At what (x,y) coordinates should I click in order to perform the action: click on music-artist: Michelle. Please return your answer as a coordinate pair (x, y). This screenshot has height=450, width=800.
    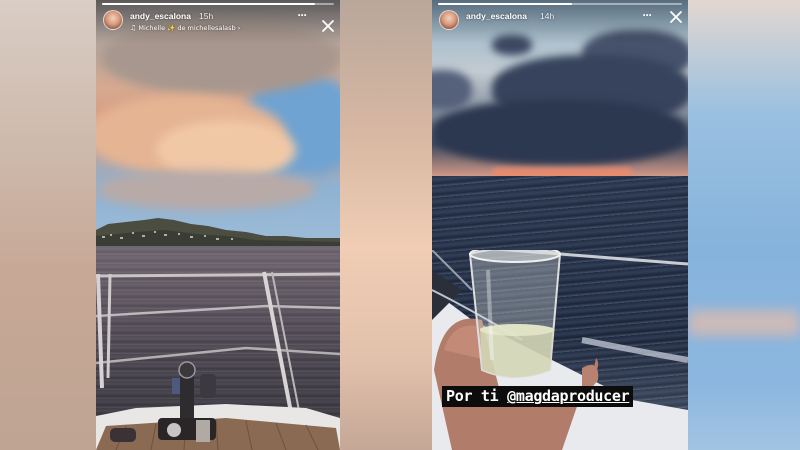
    Looking at the image, I should click on (152, 28).